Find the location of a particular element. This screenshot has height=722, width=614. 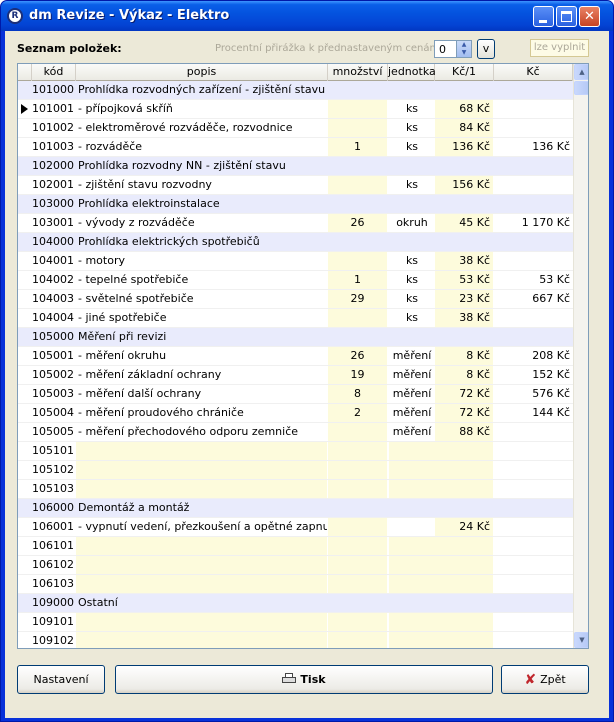

spinner-arrows: ▲ ▼ is located at coordinates (463, 49).